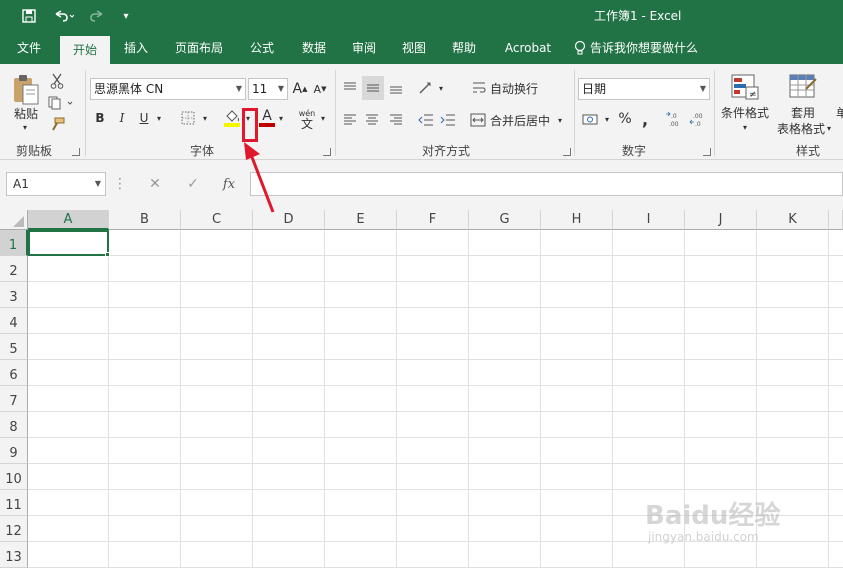 Image resolution: width=843 pixels, height=574 pixels. I want to click on align-bottom-icon, so click(396, 88).